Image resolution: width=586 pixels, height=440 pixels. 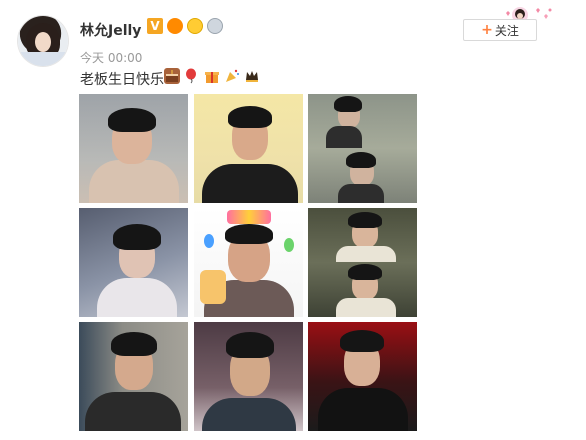 I want to click on follow-label: 关注, so click(x=506, y=30).